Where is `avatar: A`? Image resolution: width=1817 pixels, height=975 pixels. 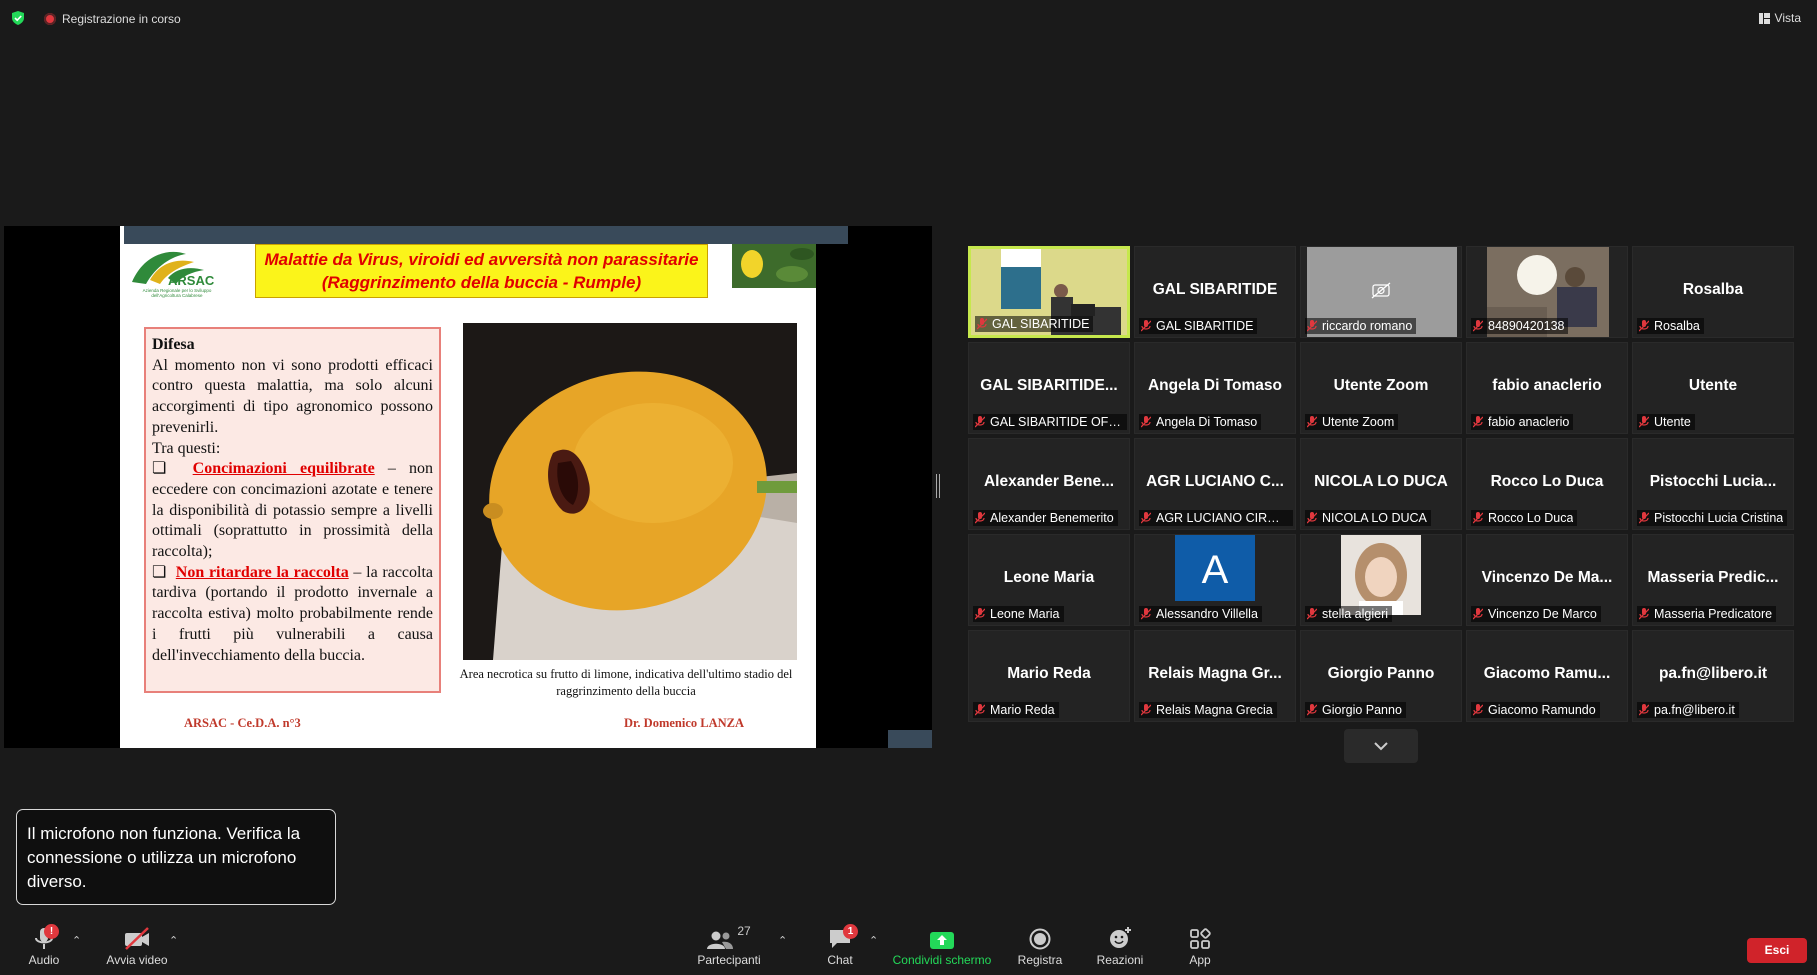 avatar: A is located at coordinates (1215, 568).